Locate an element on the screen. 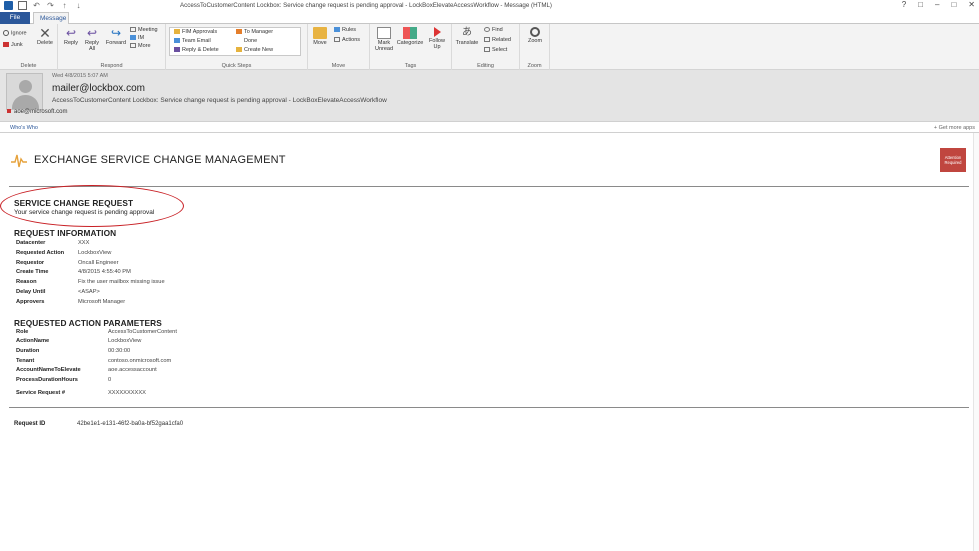 The width and height of the screenshot is (979, 551). row-key: AccountNameToElevate is located at coordinates (48, 370).